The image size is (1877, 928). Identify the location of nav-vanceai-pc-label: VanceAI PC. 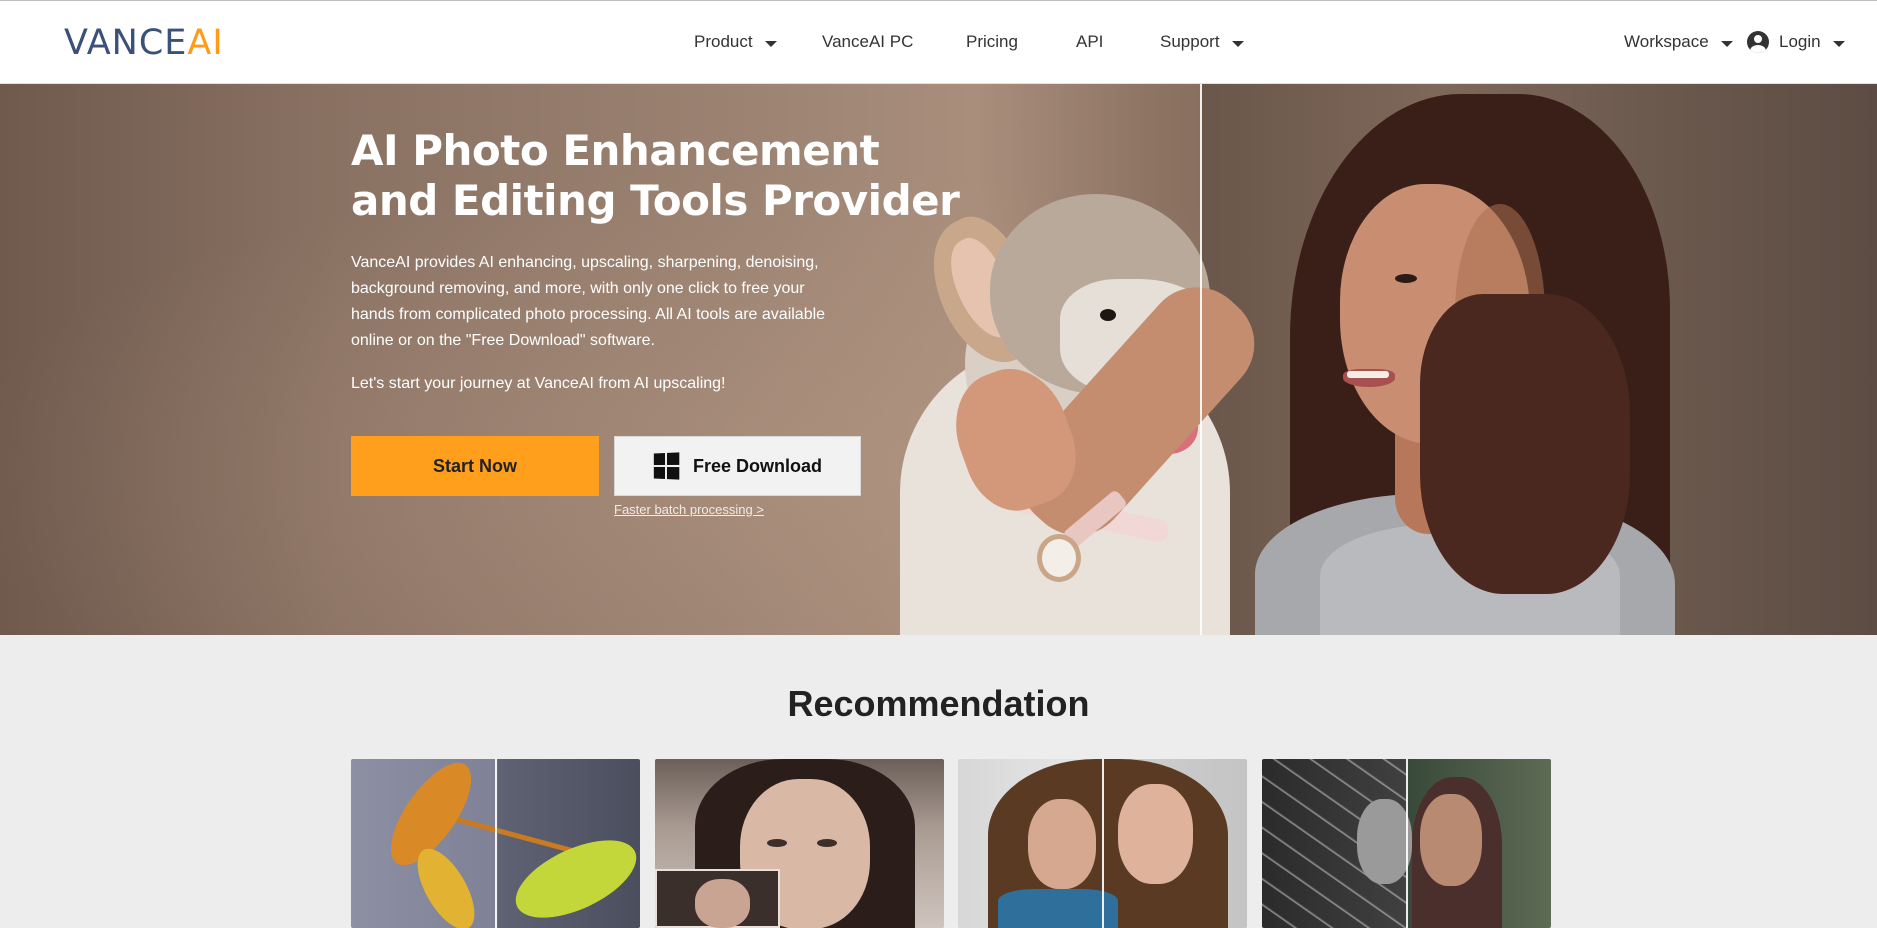
(868, 41).